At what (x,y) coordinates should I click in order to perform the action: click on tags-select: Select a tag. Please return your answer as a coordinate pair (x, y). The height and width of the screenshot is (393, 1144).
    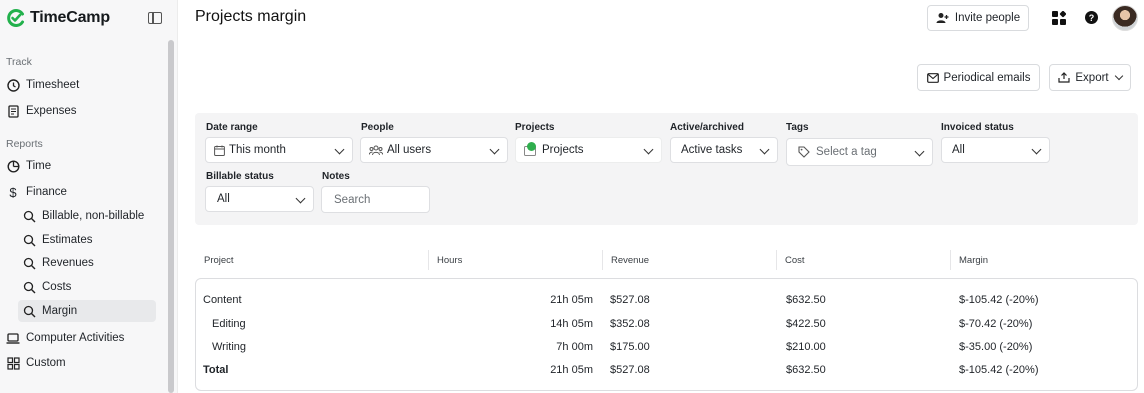
    Looking at the image, I should click on (859, 152).